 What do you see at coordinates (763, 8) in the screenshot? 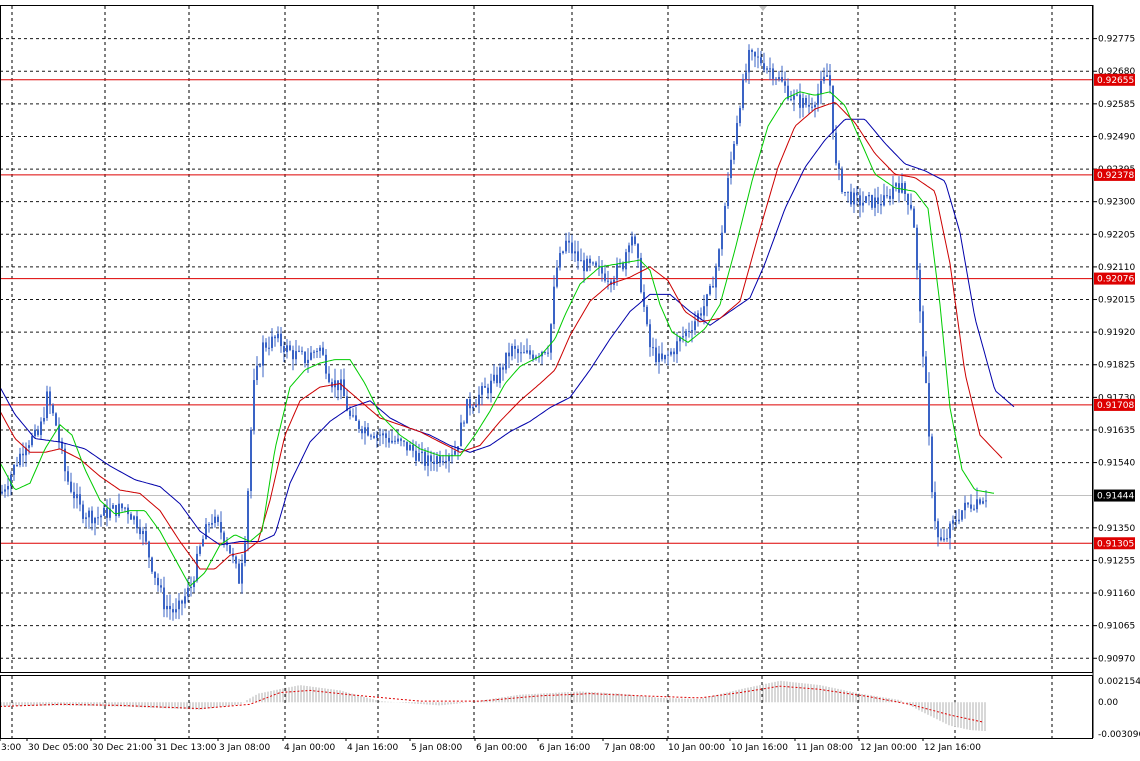
I see `chart-shift-marker` at bounding box center [763, 8].